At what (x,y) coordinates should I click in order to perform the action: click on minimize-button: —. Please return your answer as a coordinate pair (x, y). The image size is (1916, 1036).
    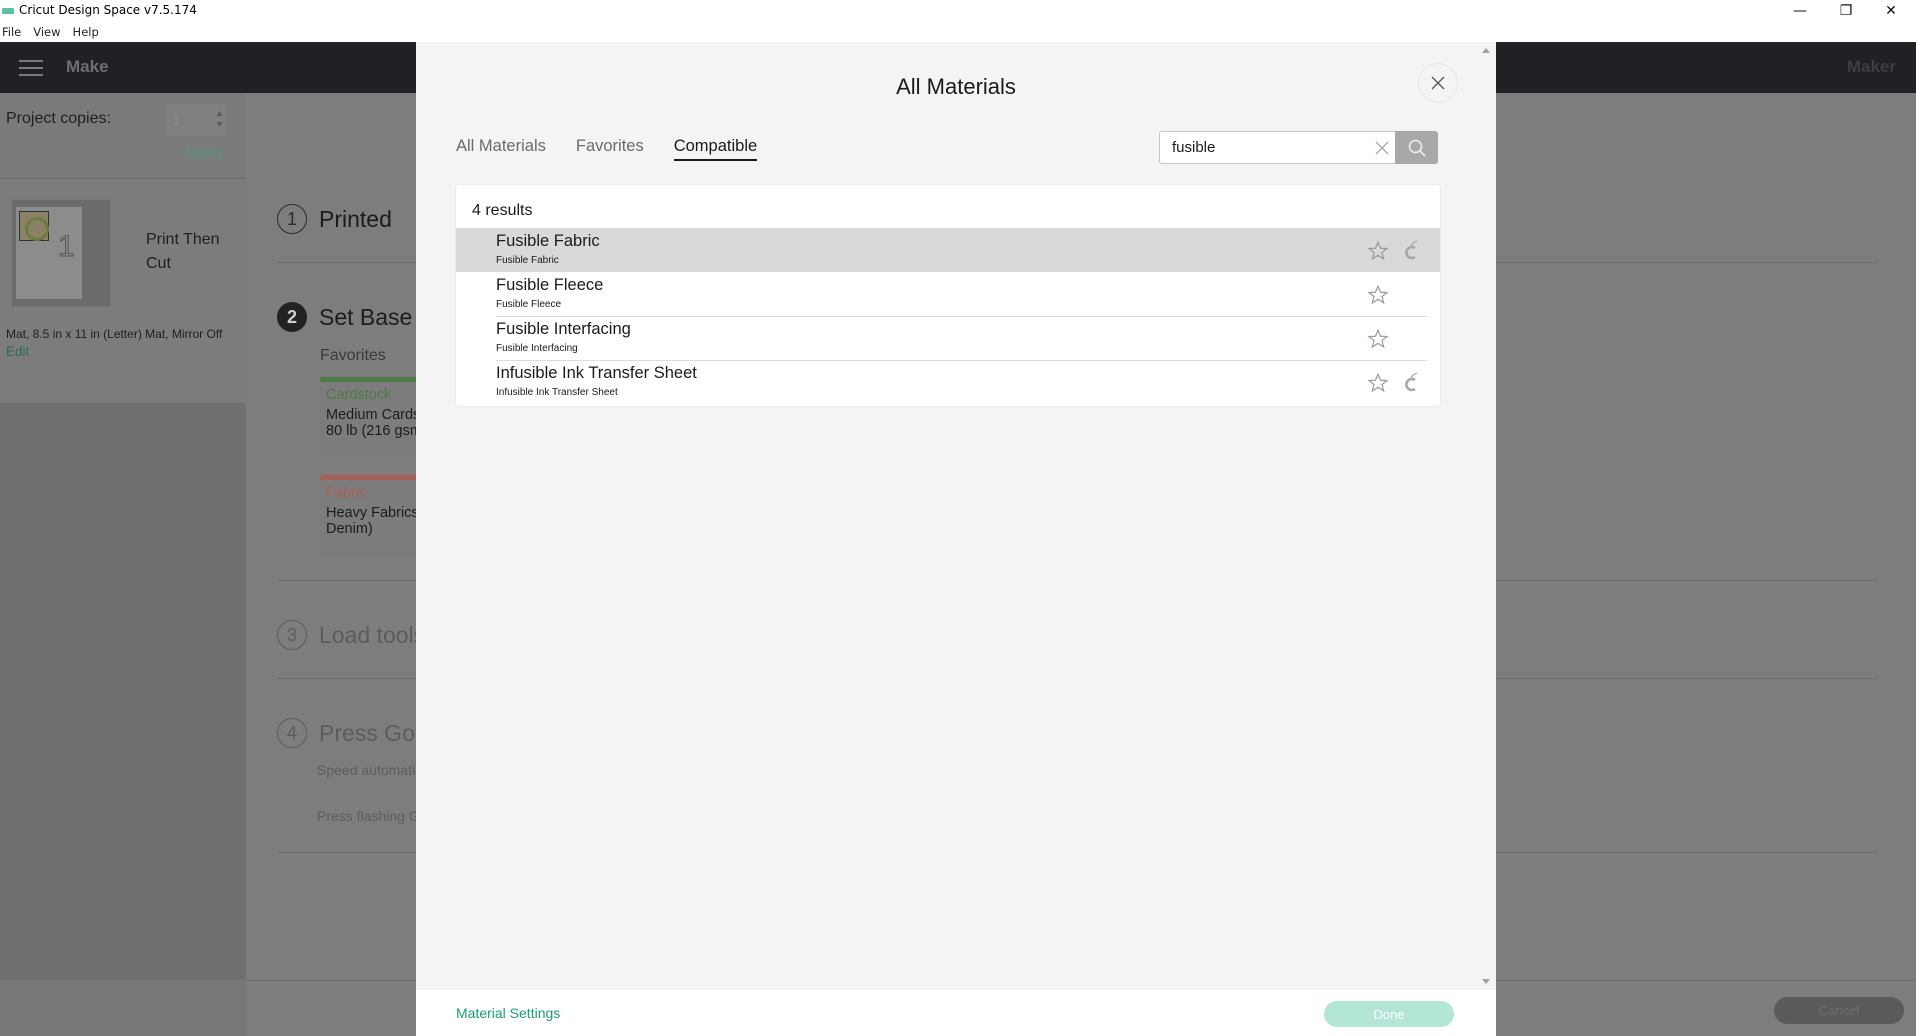
    Looking at the image, I should click on (1800, 11).